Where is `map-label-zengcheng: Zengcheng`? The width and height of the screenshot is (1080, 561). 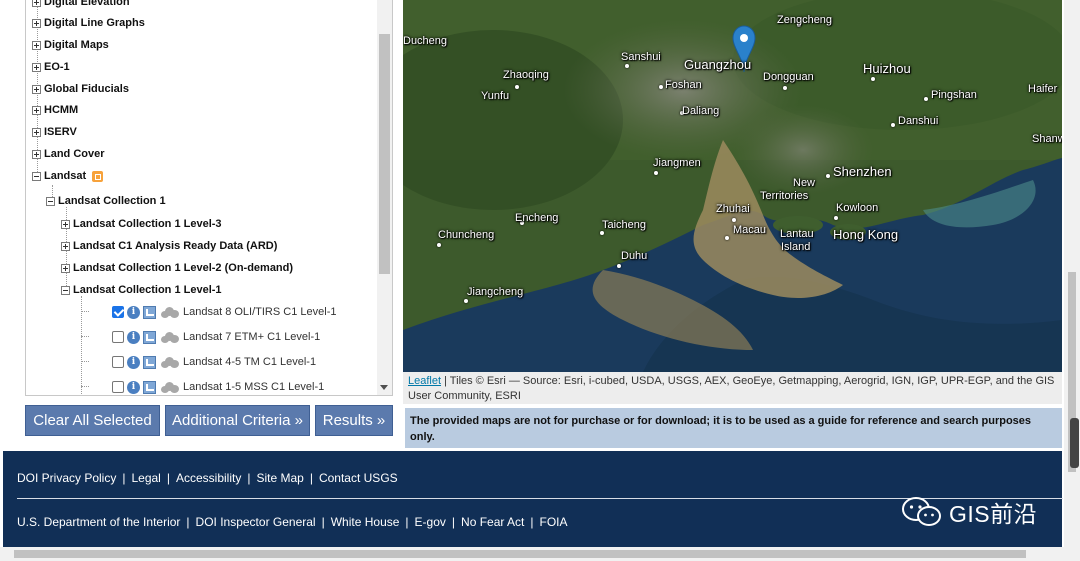
map-label-zengcheng: Zengcheng is located at coordinates (805, 20).